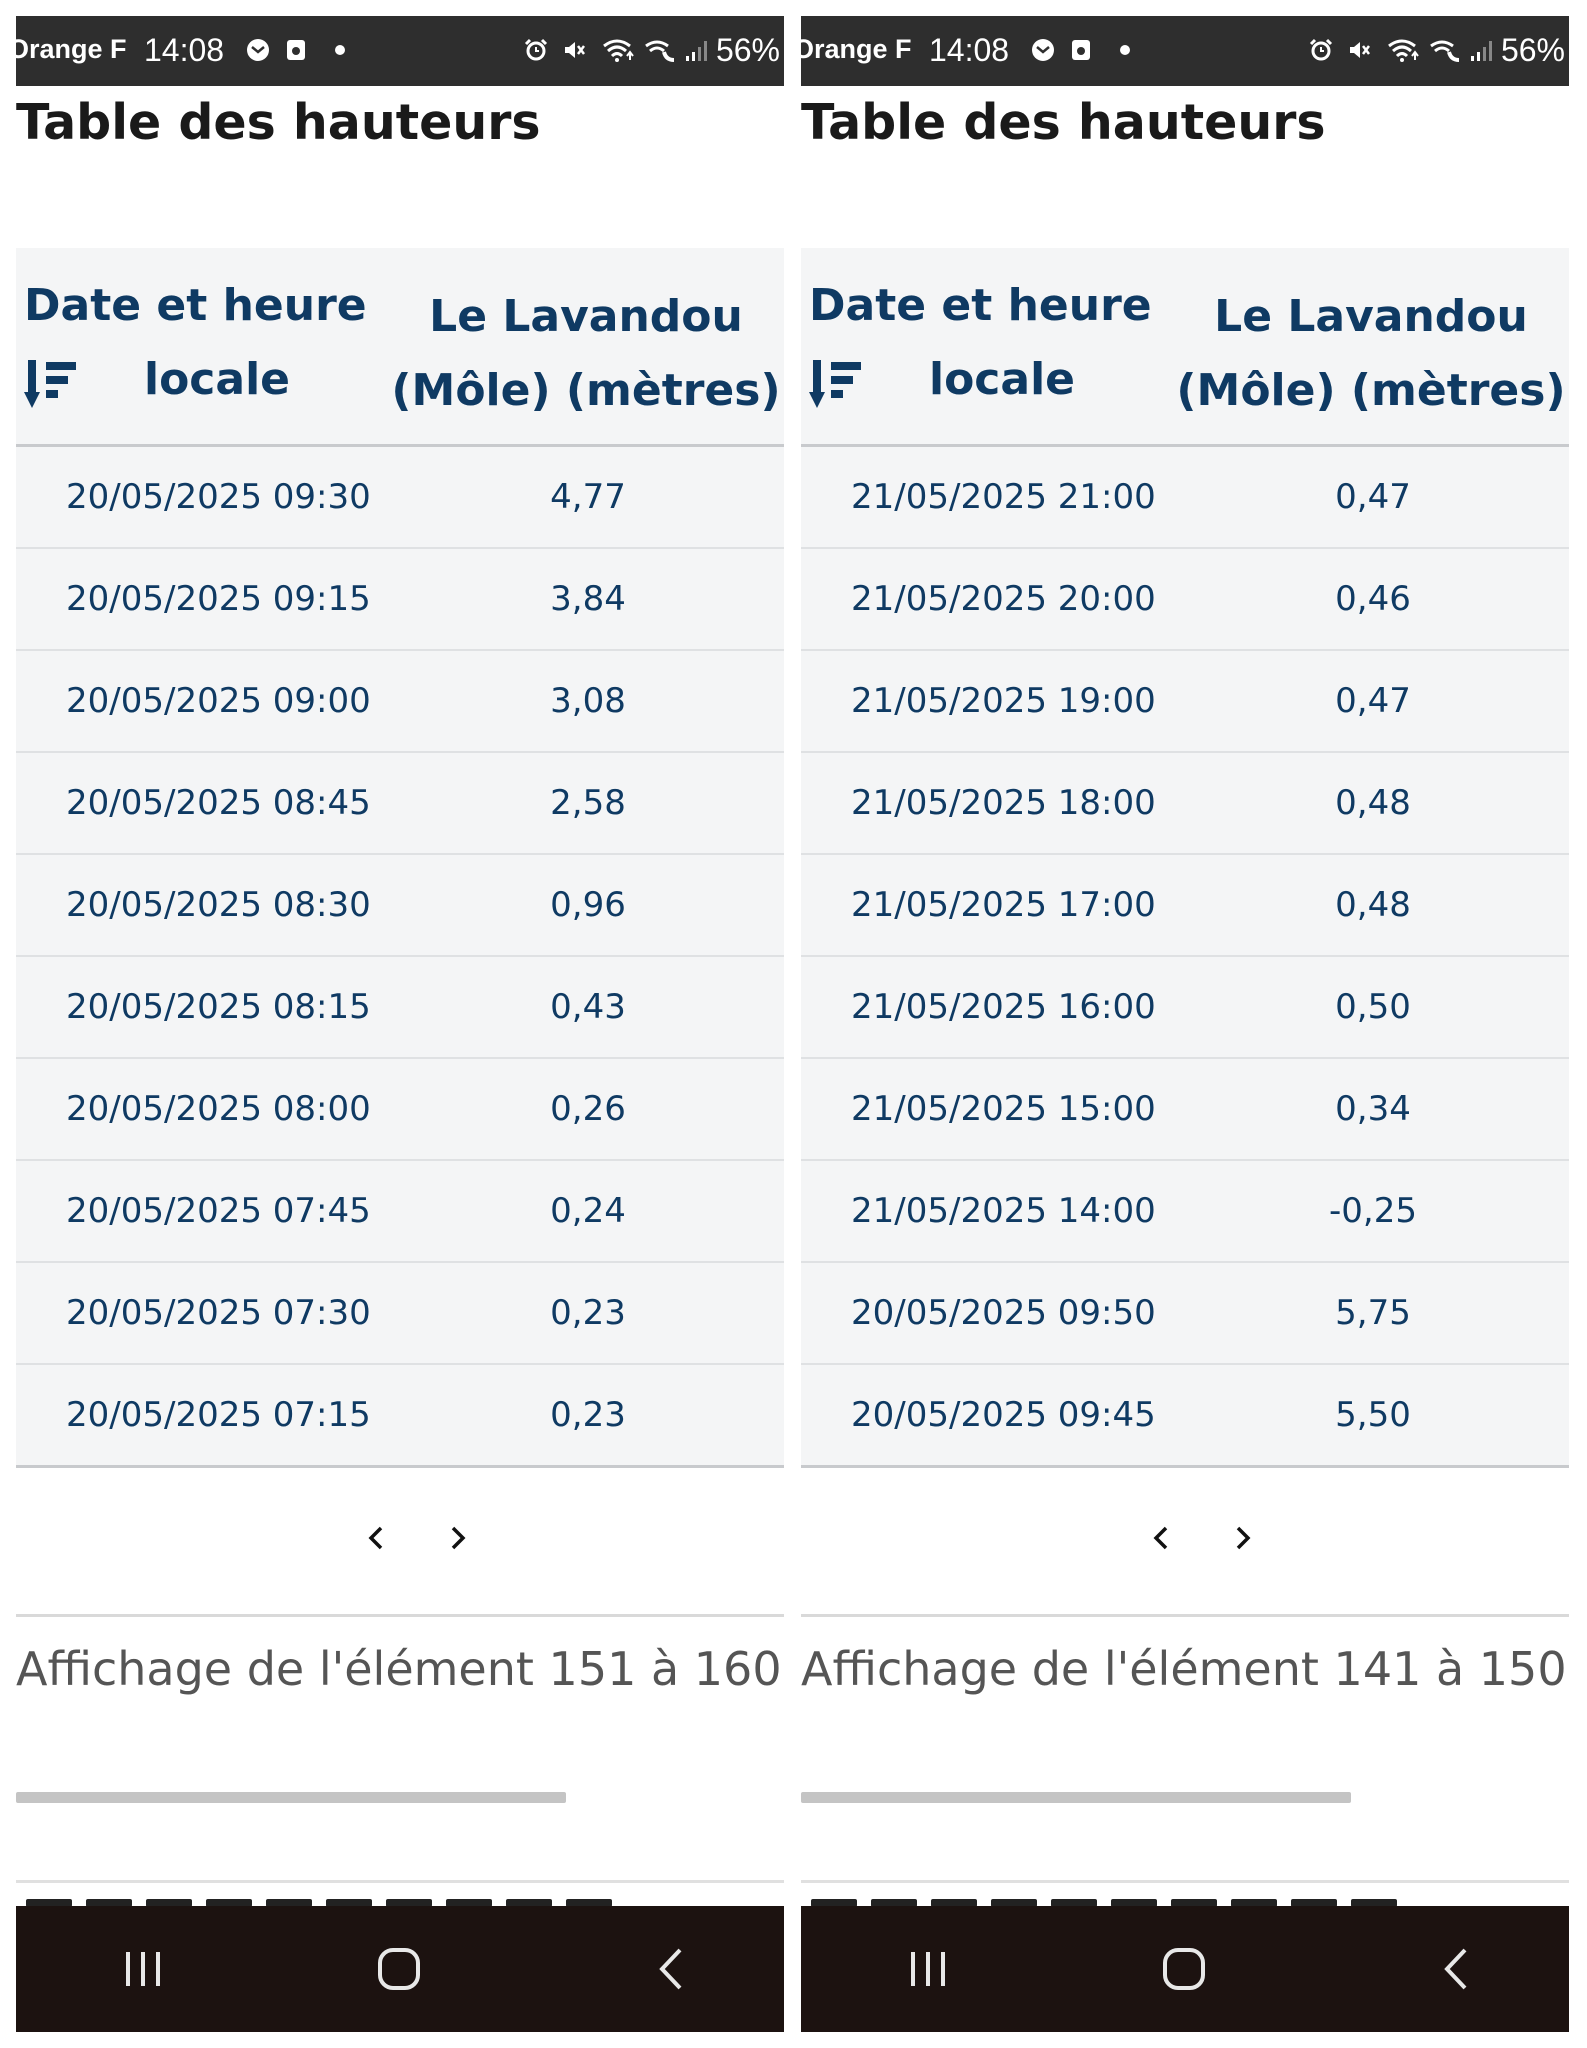 This screenshot has height=2048, width=1587. Describe the element at coordinates (1003, 1109) in the screenshot. I see `row-datetime: 21/05/2025 15:00` at that location.